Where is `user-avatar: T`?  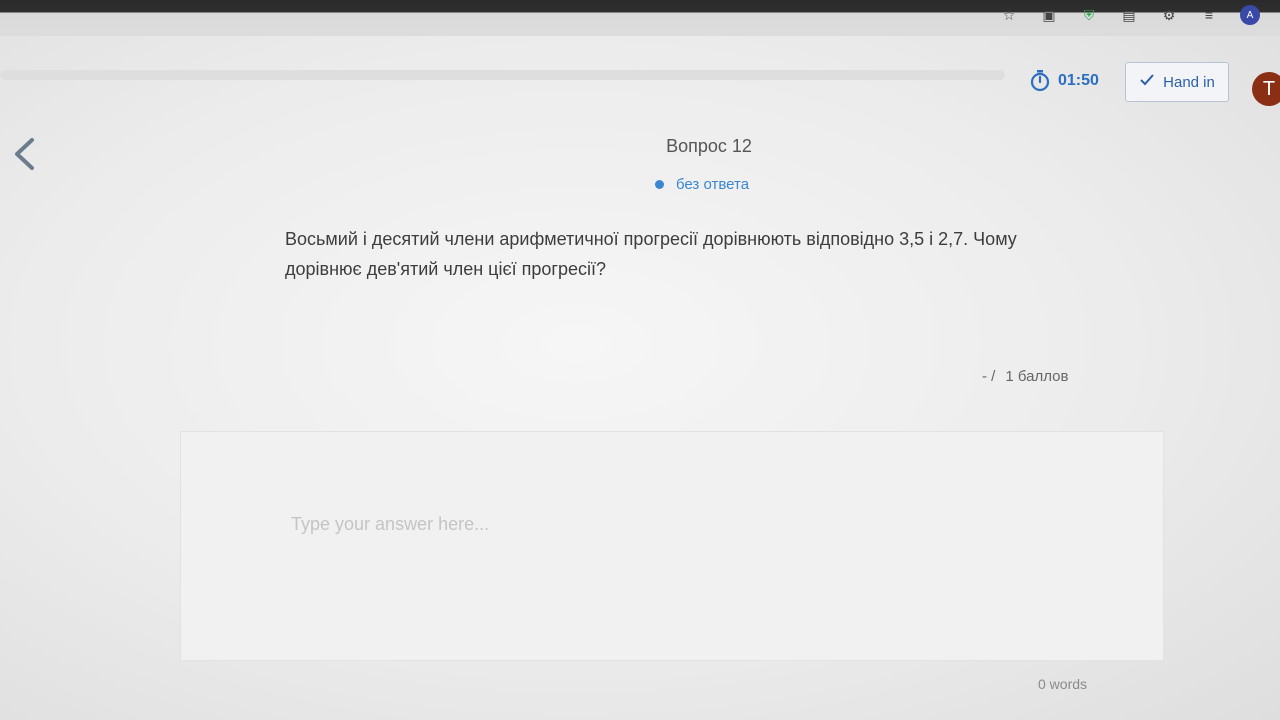 user-avatar: T is located at coordinates (1266, 89).